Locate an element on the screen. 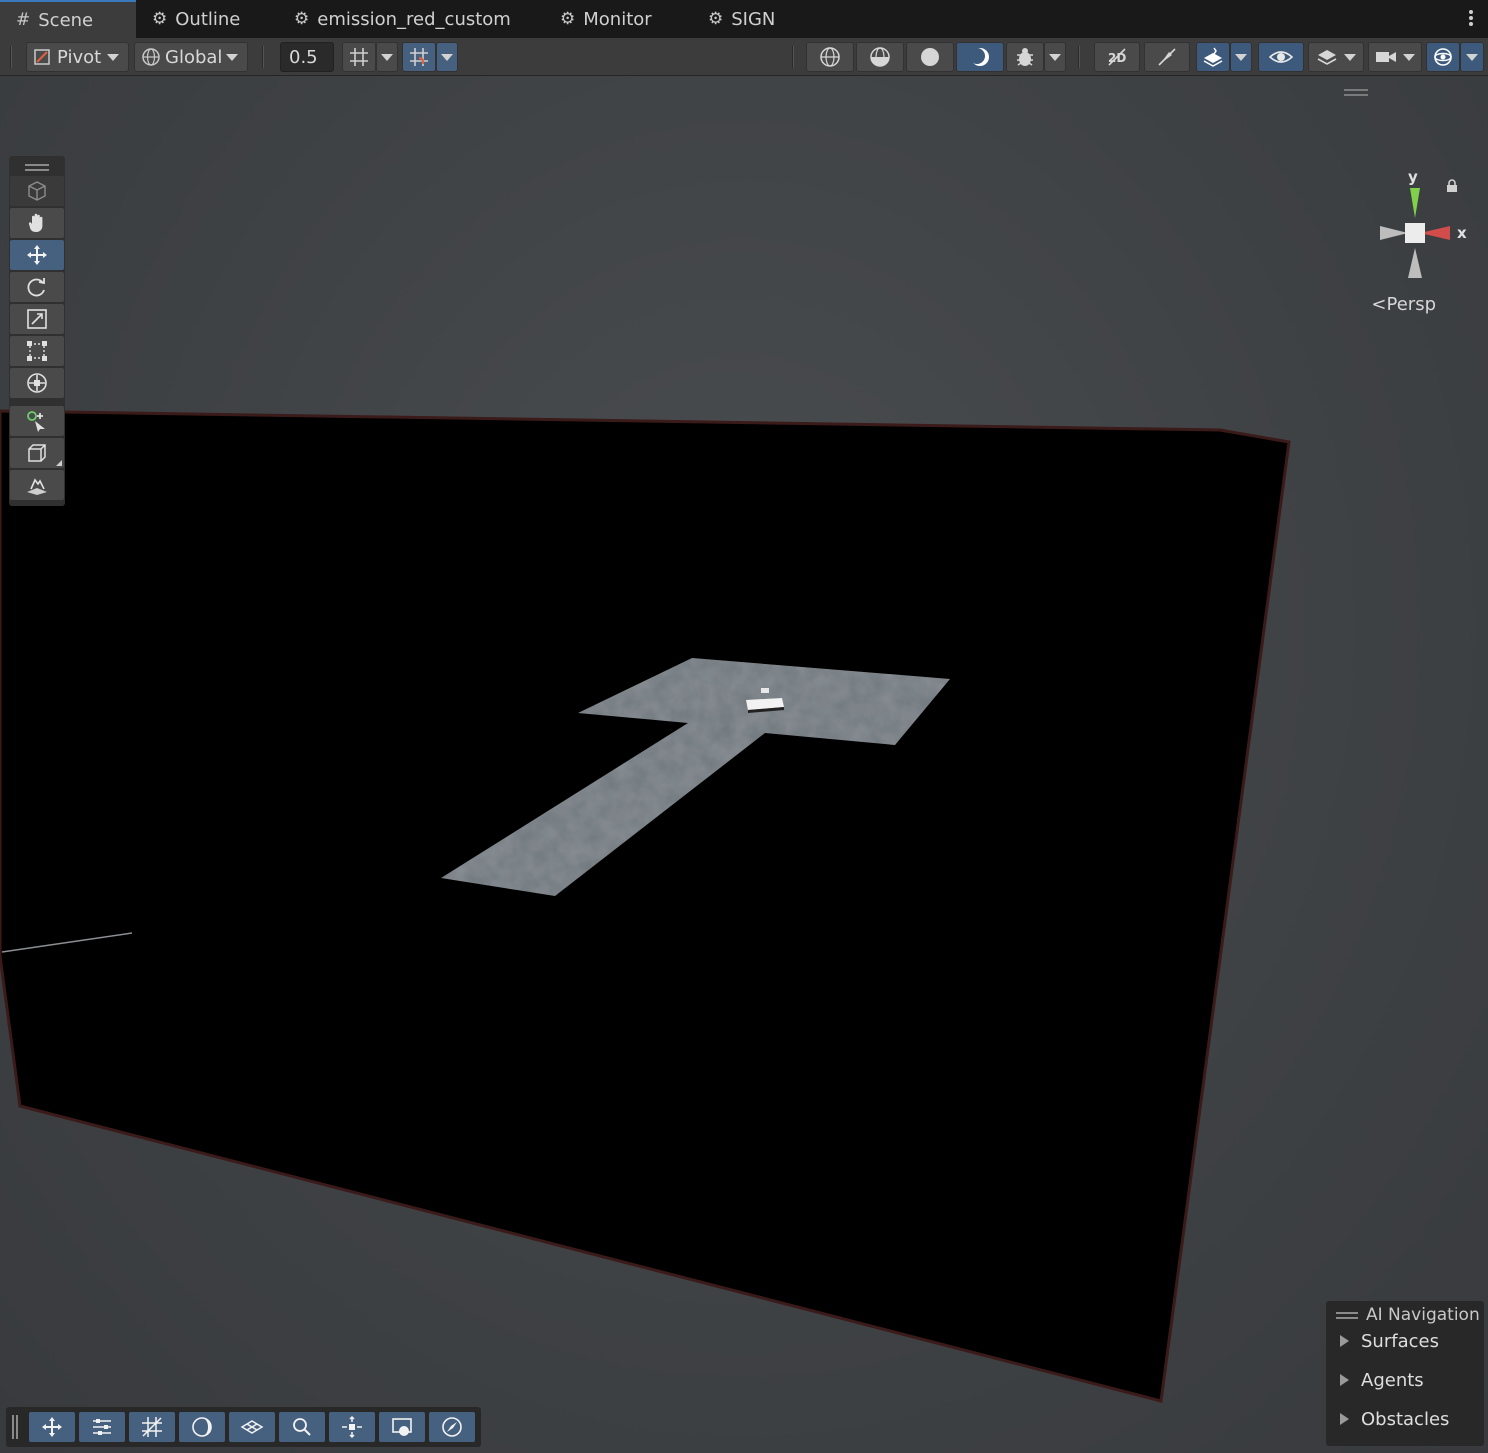 The height and width of the screenshot is (1453, 1488). scene-effects-dropdown is located at coordinates (1241, 57).